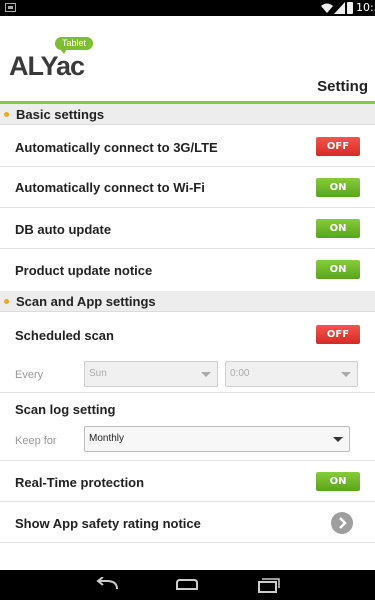 This screenshot has width=375, height=600. I want to click on chevron-right-icon, so click(342, 523).